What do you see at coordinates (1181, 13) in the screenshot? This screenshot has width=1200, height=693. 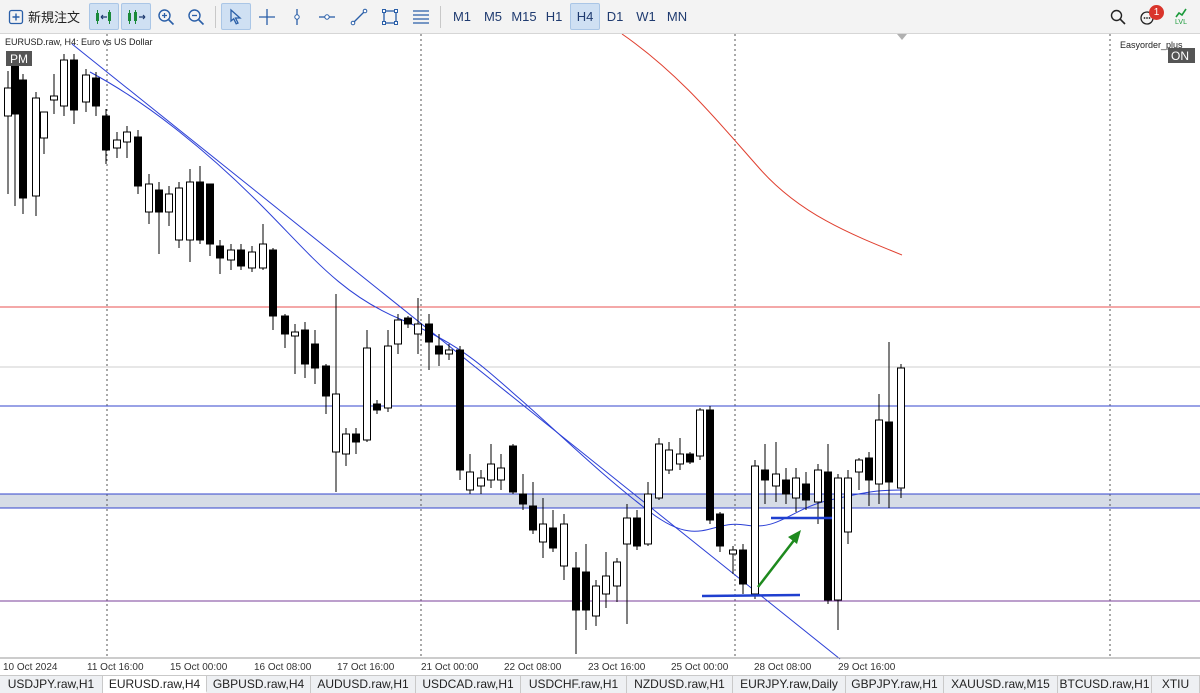 I see `level-icon` at bounding box center [1181, 13].